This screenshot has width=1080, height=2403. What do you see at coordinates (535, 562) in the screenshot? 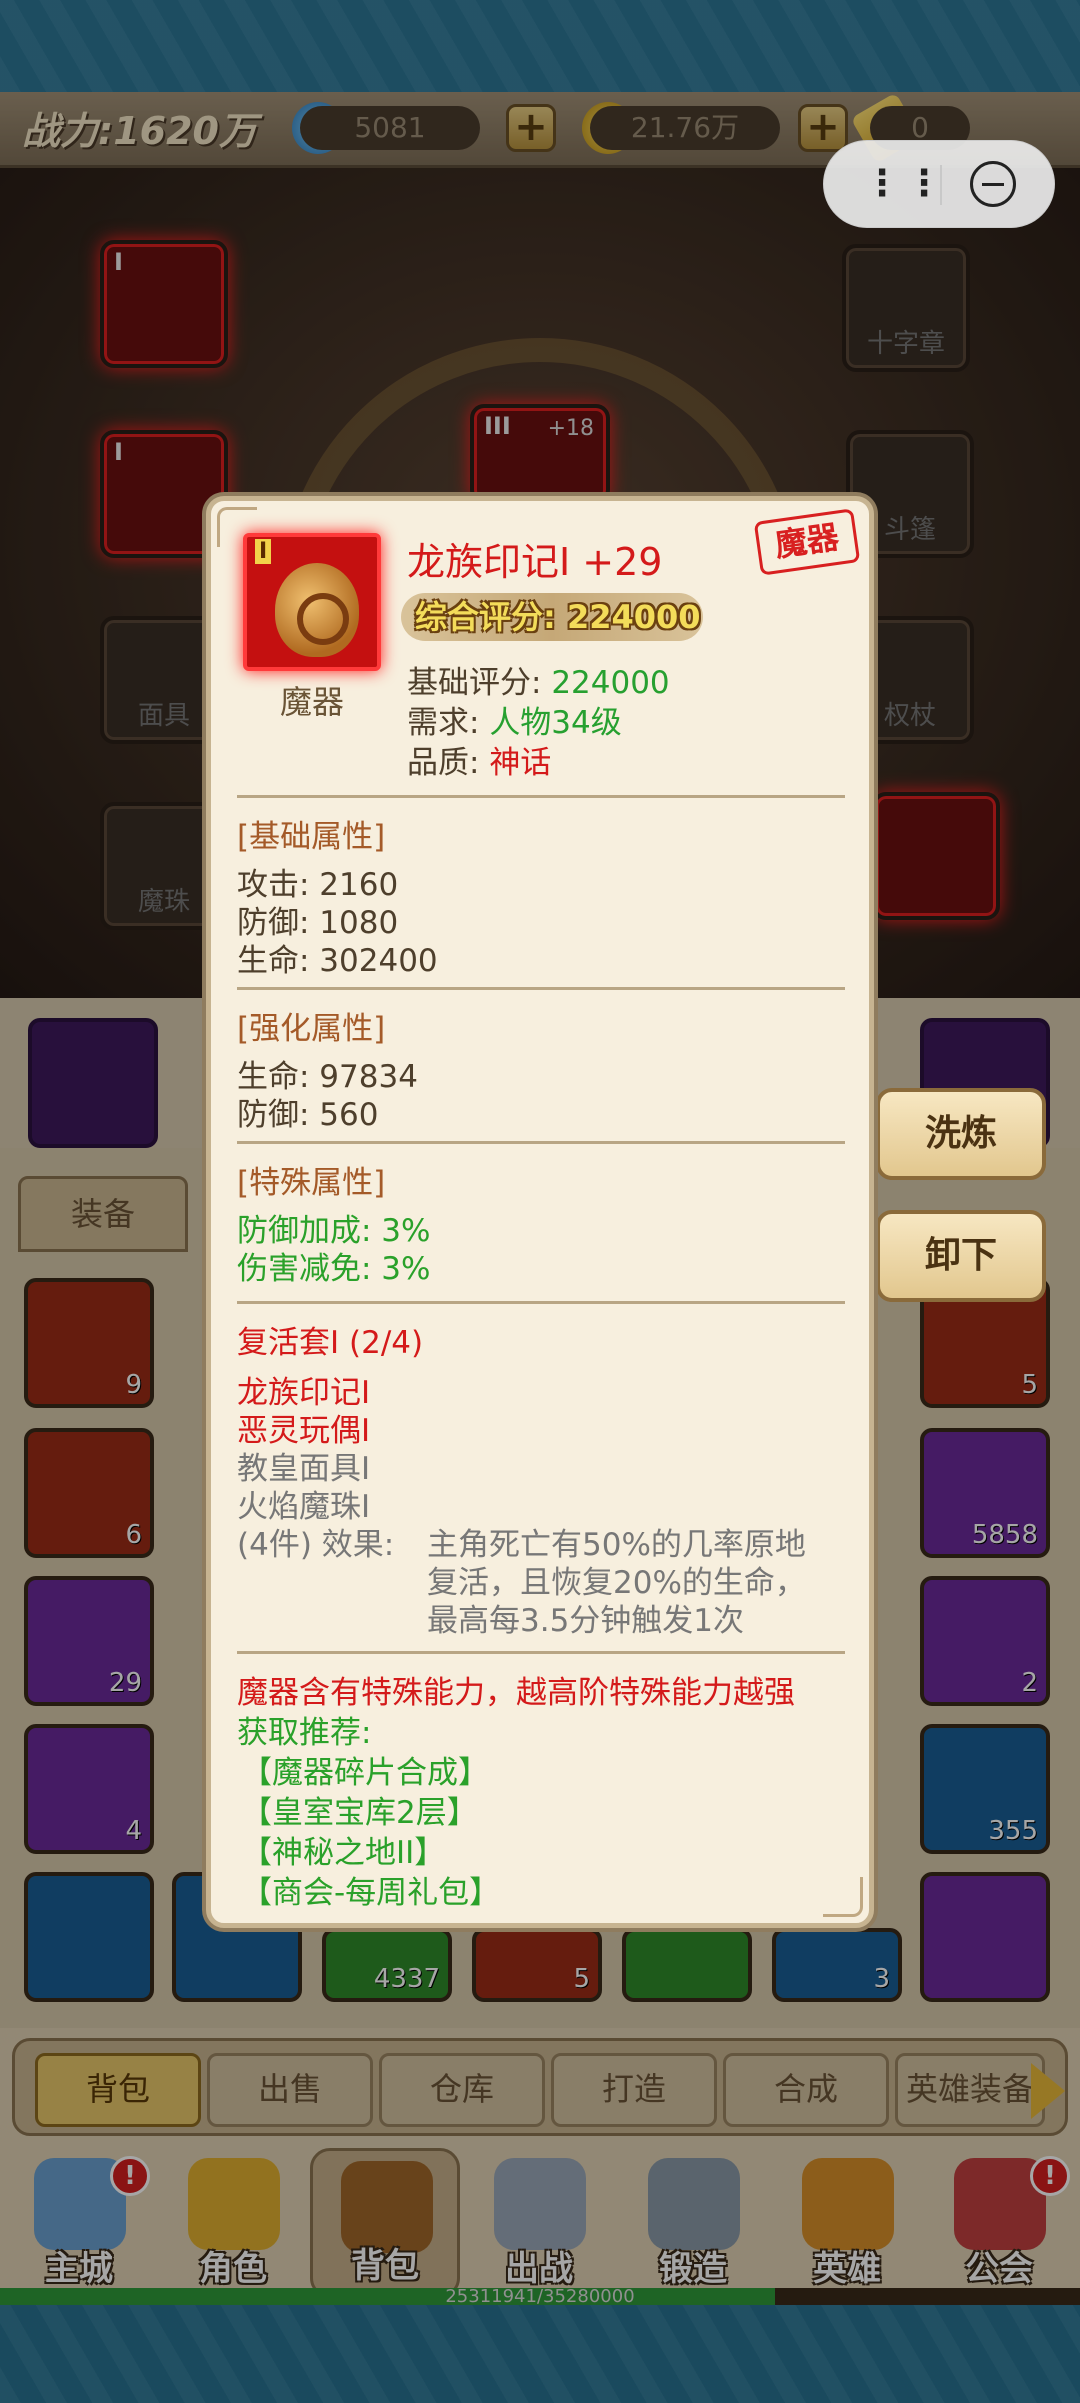
I see `item-title: 龙族印记I +29` at bounding box center [535, 562].